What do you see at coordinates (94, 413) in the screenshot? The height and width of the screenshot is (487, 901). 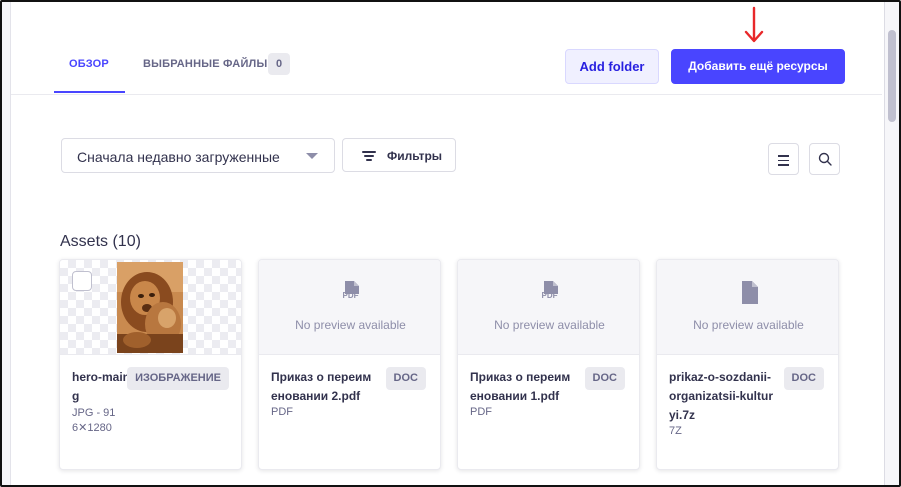 I see `asset-file-meta: JPG - 91` at bounding box center [94, 413].